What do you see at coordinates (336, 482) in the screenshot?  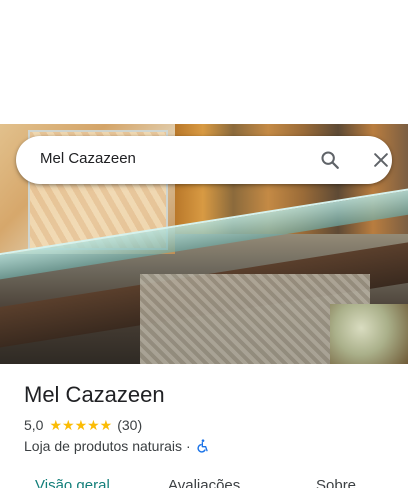 I see `tab-about: Sobre` at bounding box center [336, 482].